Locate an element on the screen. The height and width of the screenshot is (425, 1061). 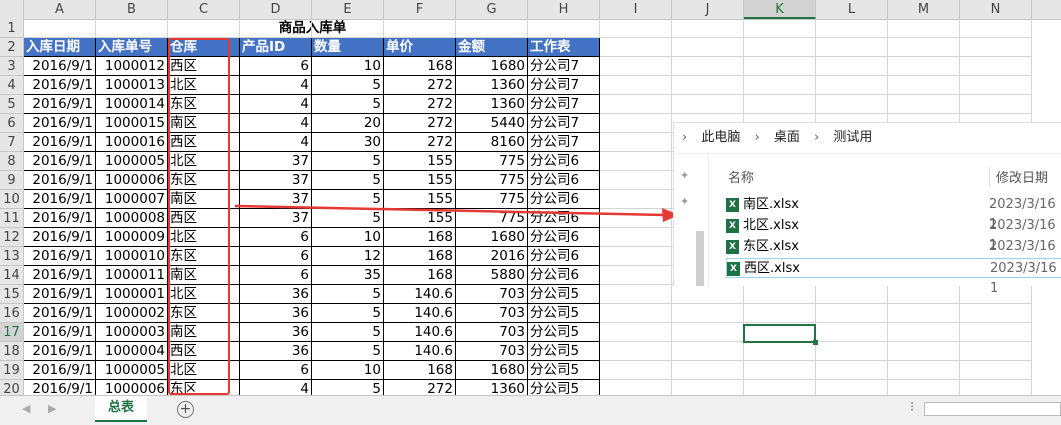
column-header-g: G is located at coordinates (492, 9).